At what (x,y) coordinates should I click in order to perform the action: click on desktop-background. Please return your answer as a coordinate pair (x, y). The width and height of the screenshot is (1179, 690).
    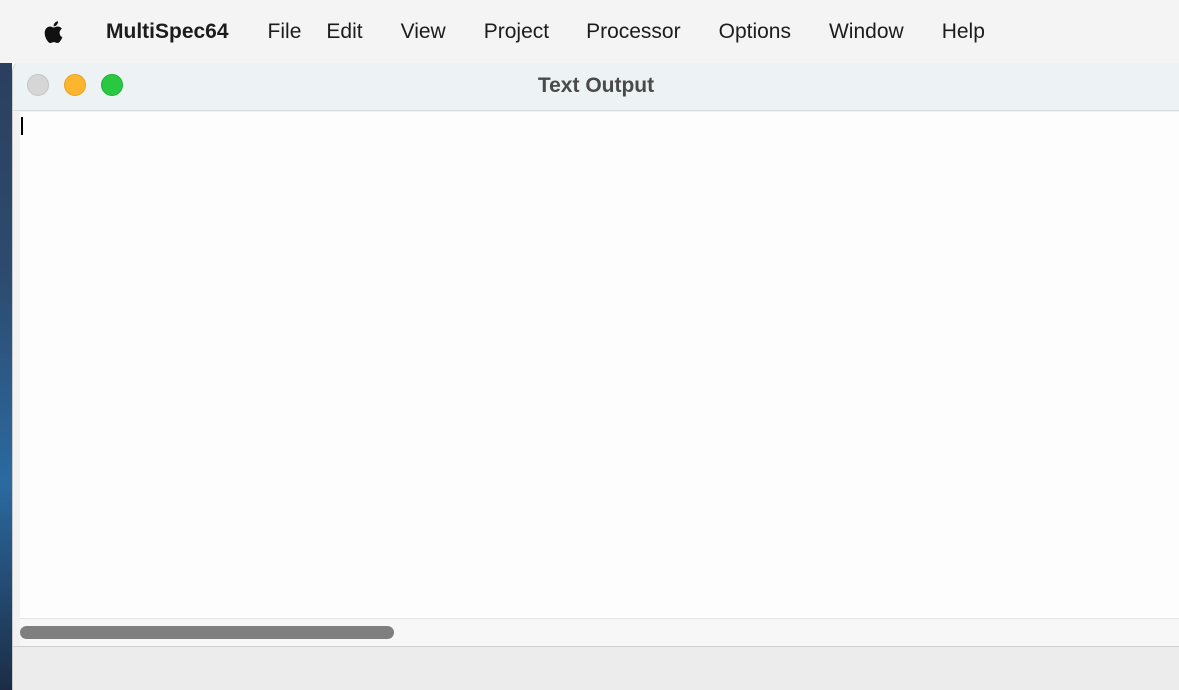
    Looking at the image, I should click on (6, 345).